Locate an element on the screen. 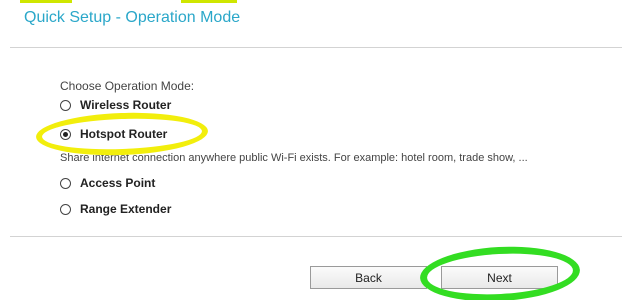 The width and height of the screenshot is (623, 300). option-range-extender: Range Extender is located at coordinates (115, 209).